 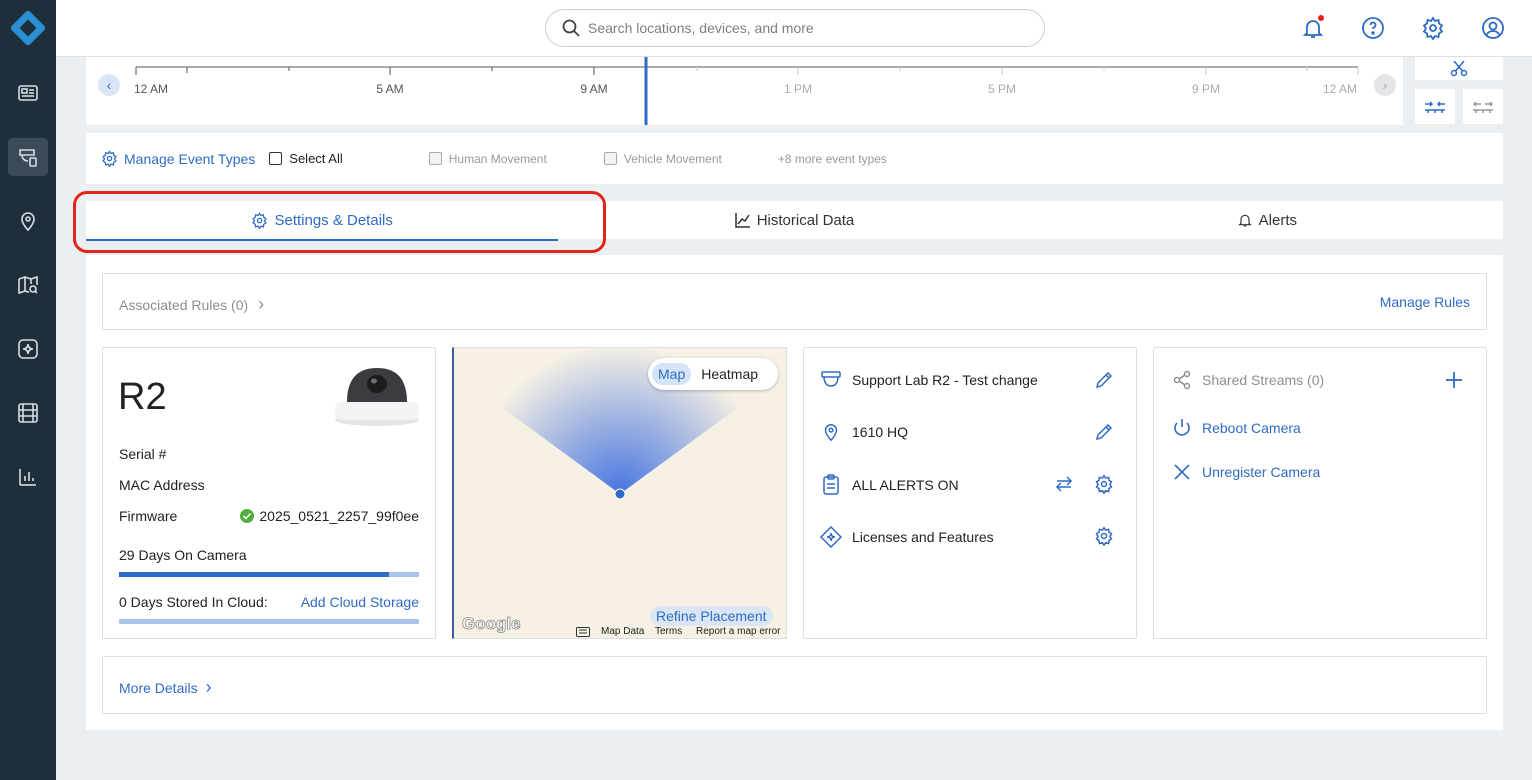 What do you see at coordinates (143, 454) in the screenshot?
I see `serial-label: Serial #` at bounding box center [143, 454].